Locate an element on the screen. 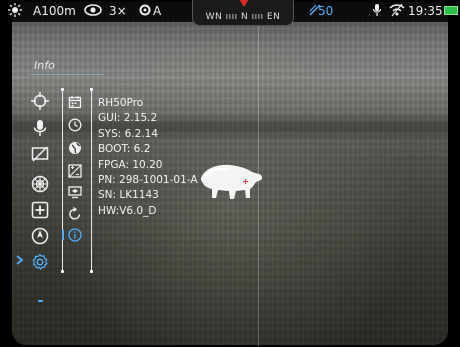 The image size is (460, 347). eye-icon is located at coordinates (93, 11).